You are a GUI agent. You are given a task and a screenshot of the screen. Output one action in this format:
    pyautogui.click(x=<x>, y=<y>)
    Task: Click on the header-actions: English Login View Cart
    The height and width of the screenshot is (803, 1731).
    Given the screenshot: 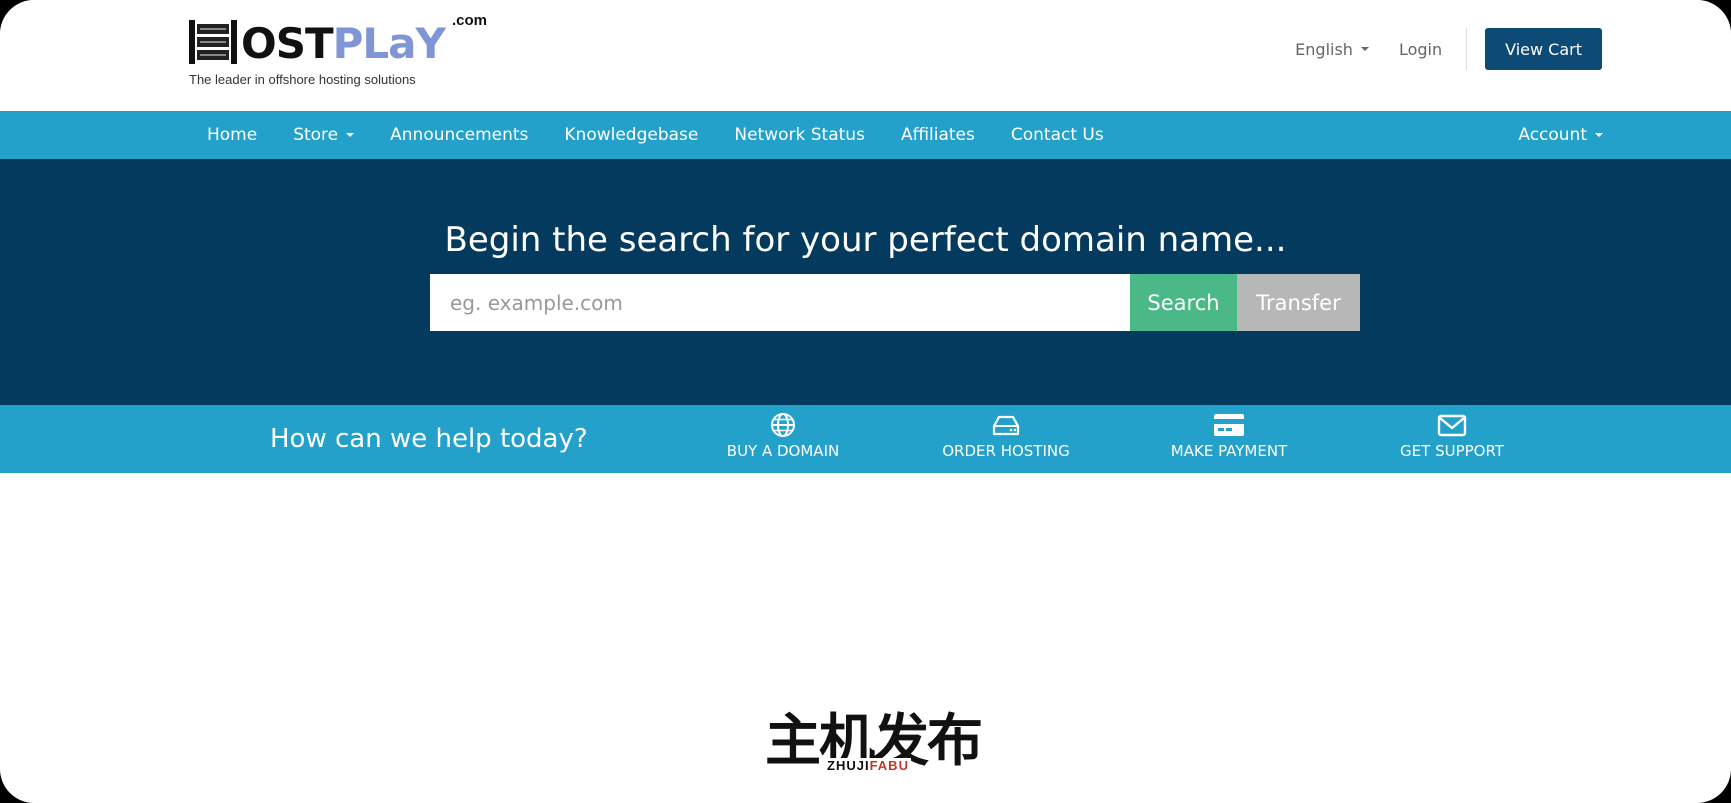 What is the action you would take?
    pyautogui.click(x=1448, y=49)
    